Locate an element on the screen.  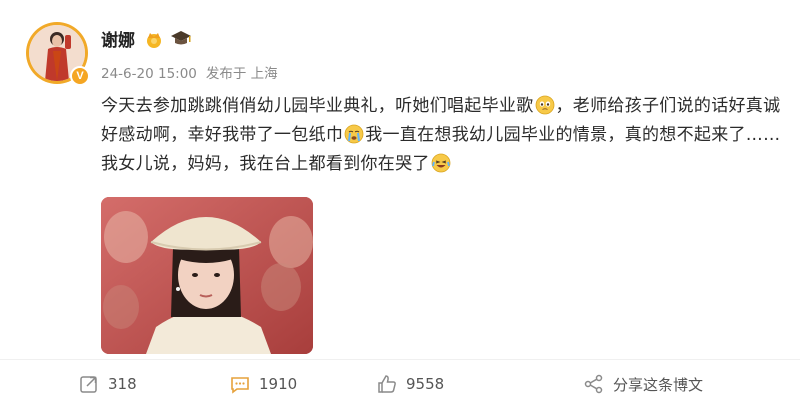
moved-emoji is located at coordinates (544, 105).